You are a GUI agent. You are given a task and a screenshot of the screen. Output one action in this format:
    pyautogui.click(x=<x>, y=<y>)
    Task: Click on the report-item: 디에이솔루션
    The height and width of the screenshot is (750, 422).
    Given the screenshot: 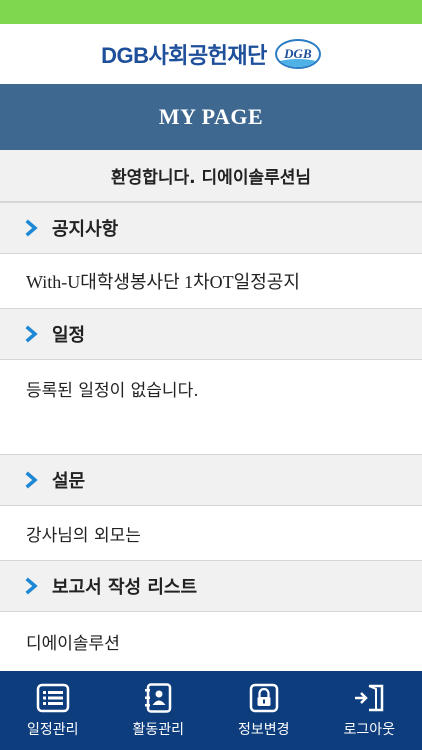 What is the action you would take?
    pyautogui.click(x=211, y=641)
    